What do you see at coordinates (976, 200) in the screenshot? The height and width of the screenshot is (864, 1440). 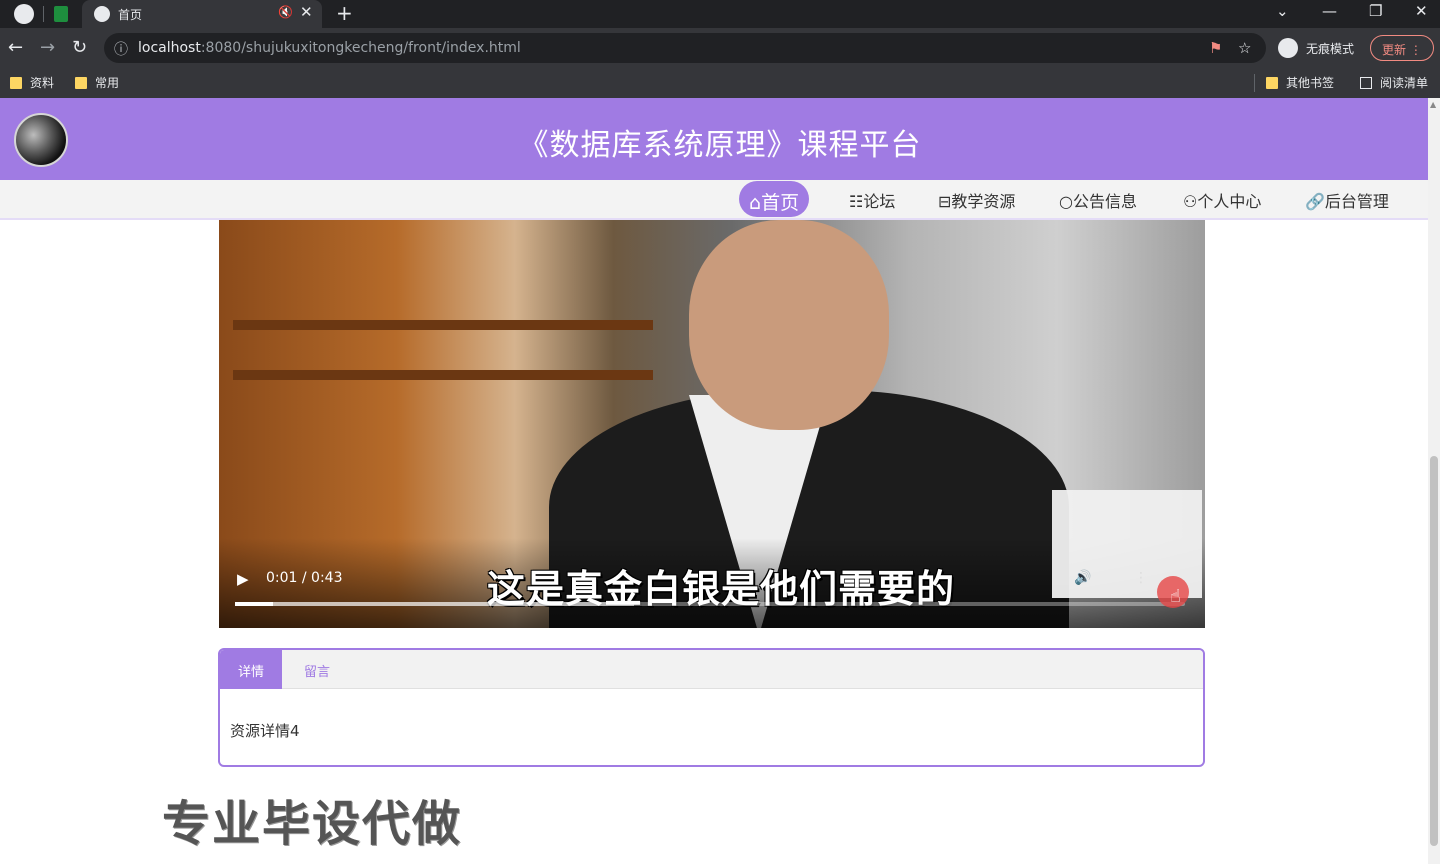 I see `nav-teaching-resources: ⊟教学资源` at bounding box center [976, 200].